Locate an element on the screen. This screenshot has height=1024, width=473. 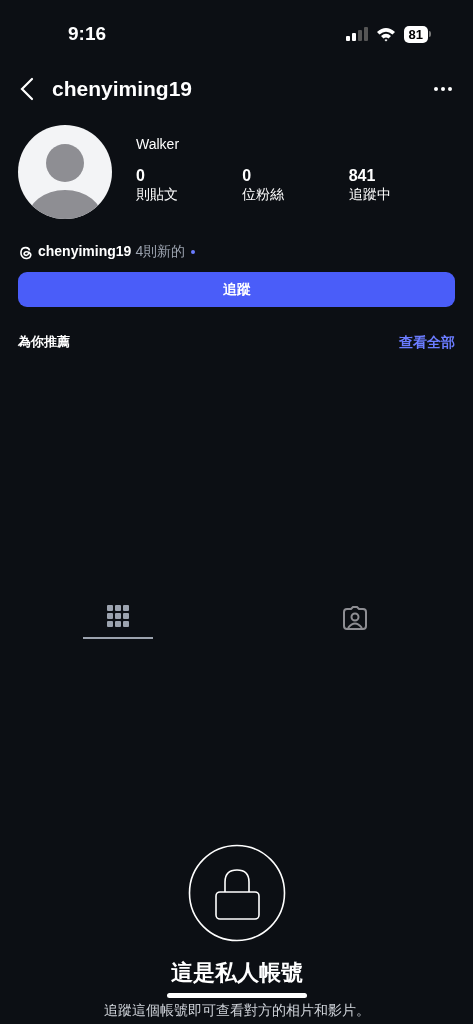
threads-new-count: 4則新的 is located at coordinates (160, 251).